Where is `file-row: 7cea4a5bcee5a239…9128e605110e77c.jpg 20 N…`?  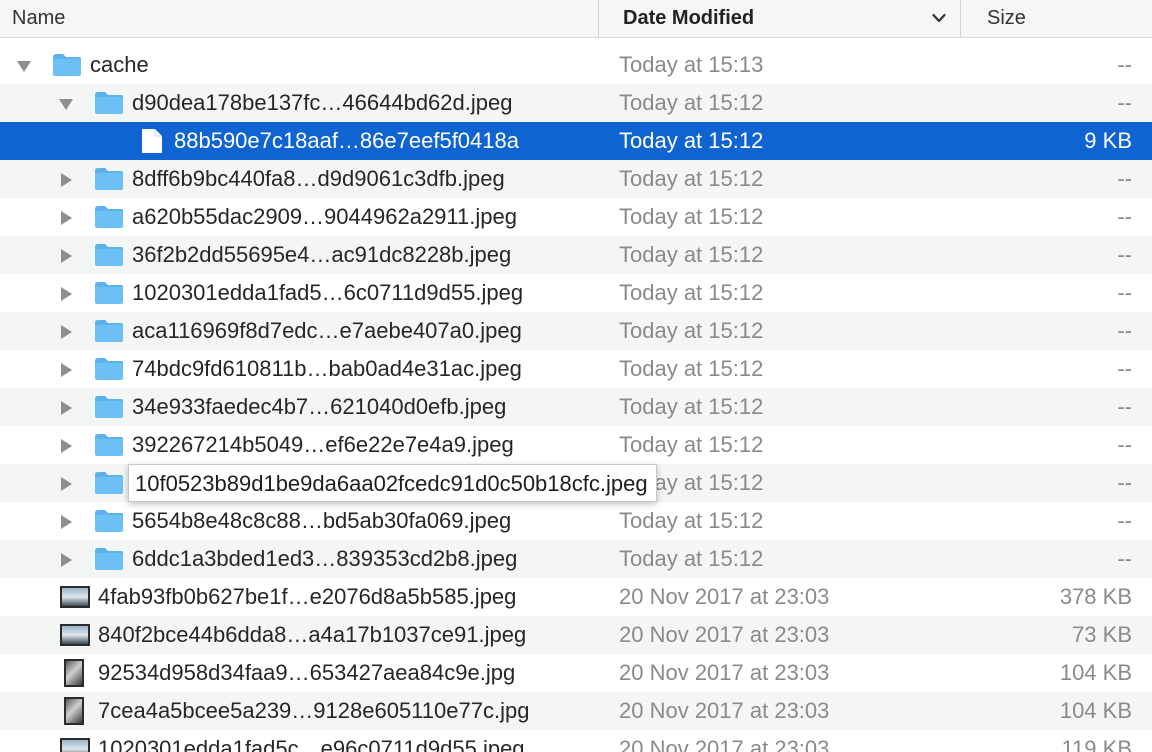 file-row: 7cea4a5bcee5a239…9128e605110e77c.jpg 20 N… is located at coordinates (576, 711).